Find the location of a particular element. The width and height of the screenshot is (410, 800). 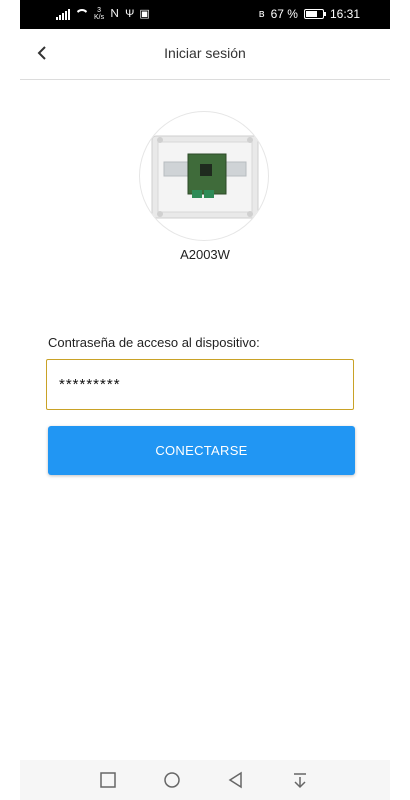

device-photo is located at coordinates (205, 177).